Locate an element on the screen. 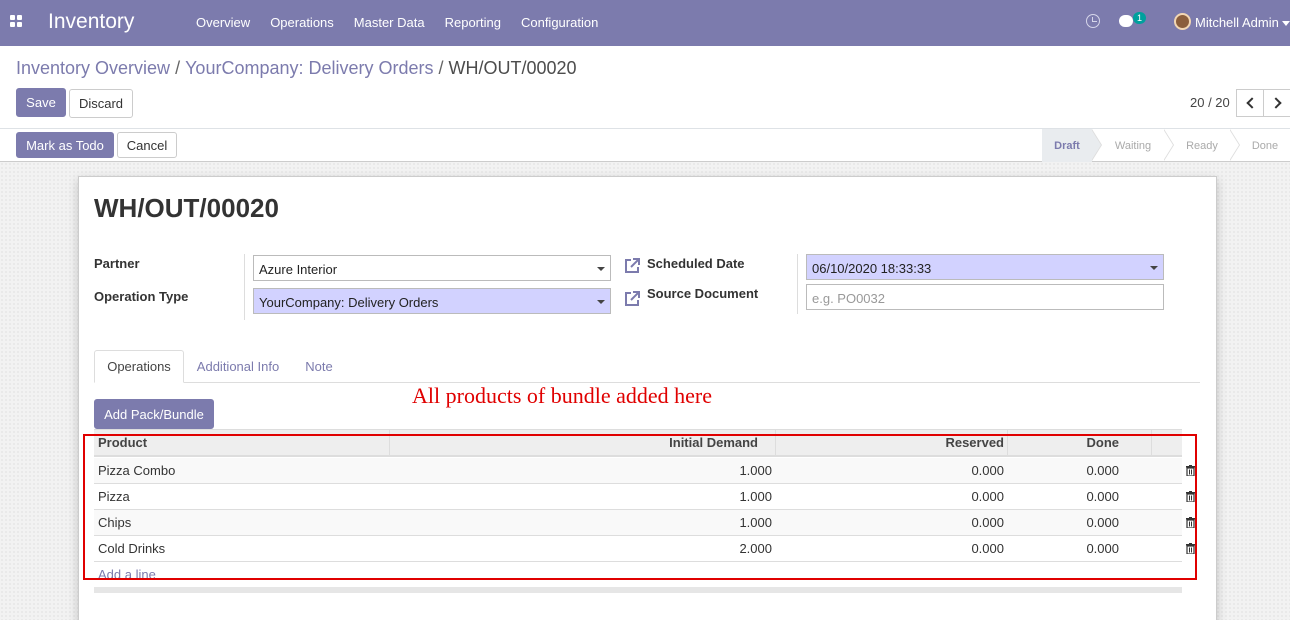  column-header-initial-demand: Initial Demand is located at coordinates (576, 443).